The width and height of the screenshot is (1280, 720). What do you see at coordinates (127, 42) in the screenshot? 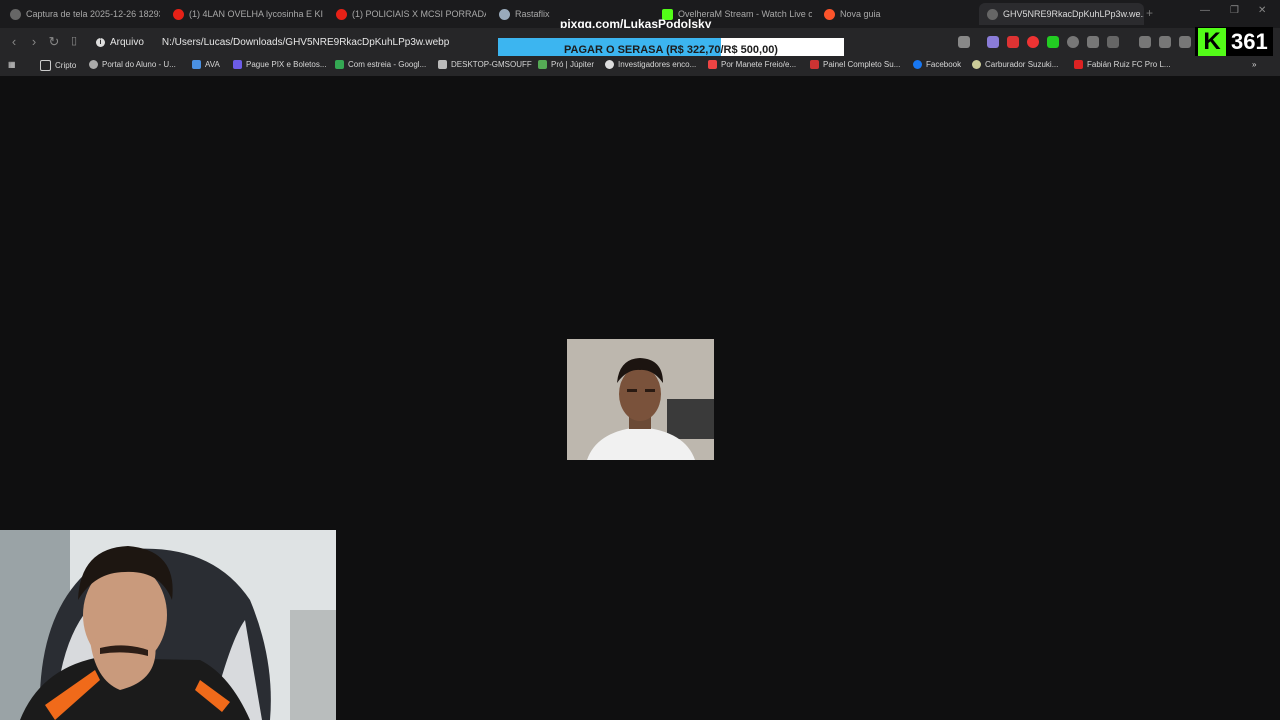
I see `scheme-label: Arquivo` at bounding box center [127, 42].